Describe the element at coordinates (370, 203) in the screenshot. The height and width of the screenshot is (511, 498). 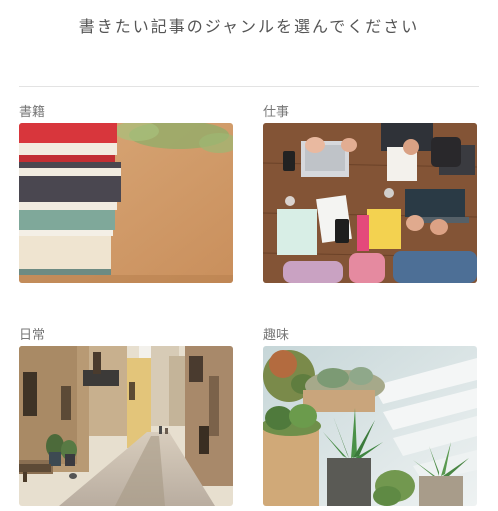
I see `work-desk-photo` at that location.